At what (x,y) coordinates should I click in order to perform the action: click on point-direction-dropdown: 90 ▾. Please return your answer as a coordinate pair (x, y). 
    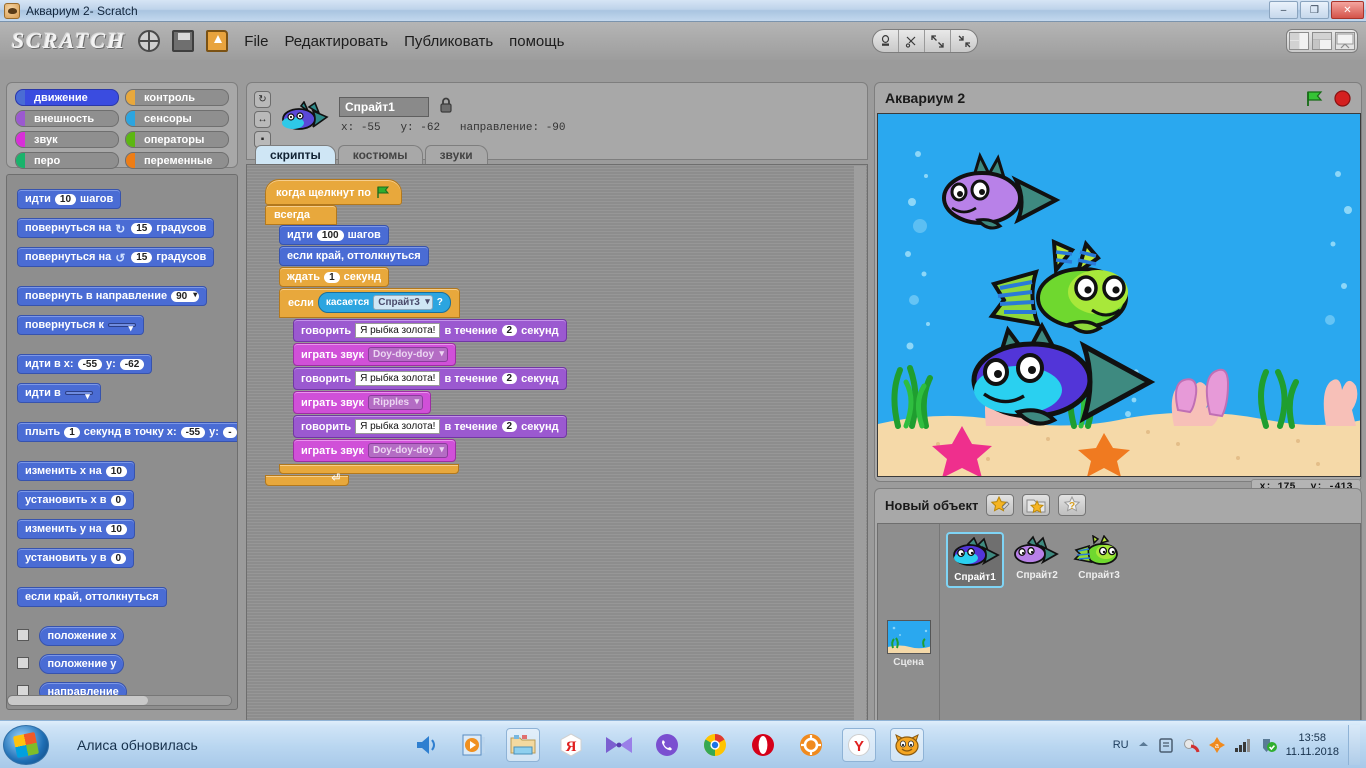
    Looking at the image, I should click on (185, 296).